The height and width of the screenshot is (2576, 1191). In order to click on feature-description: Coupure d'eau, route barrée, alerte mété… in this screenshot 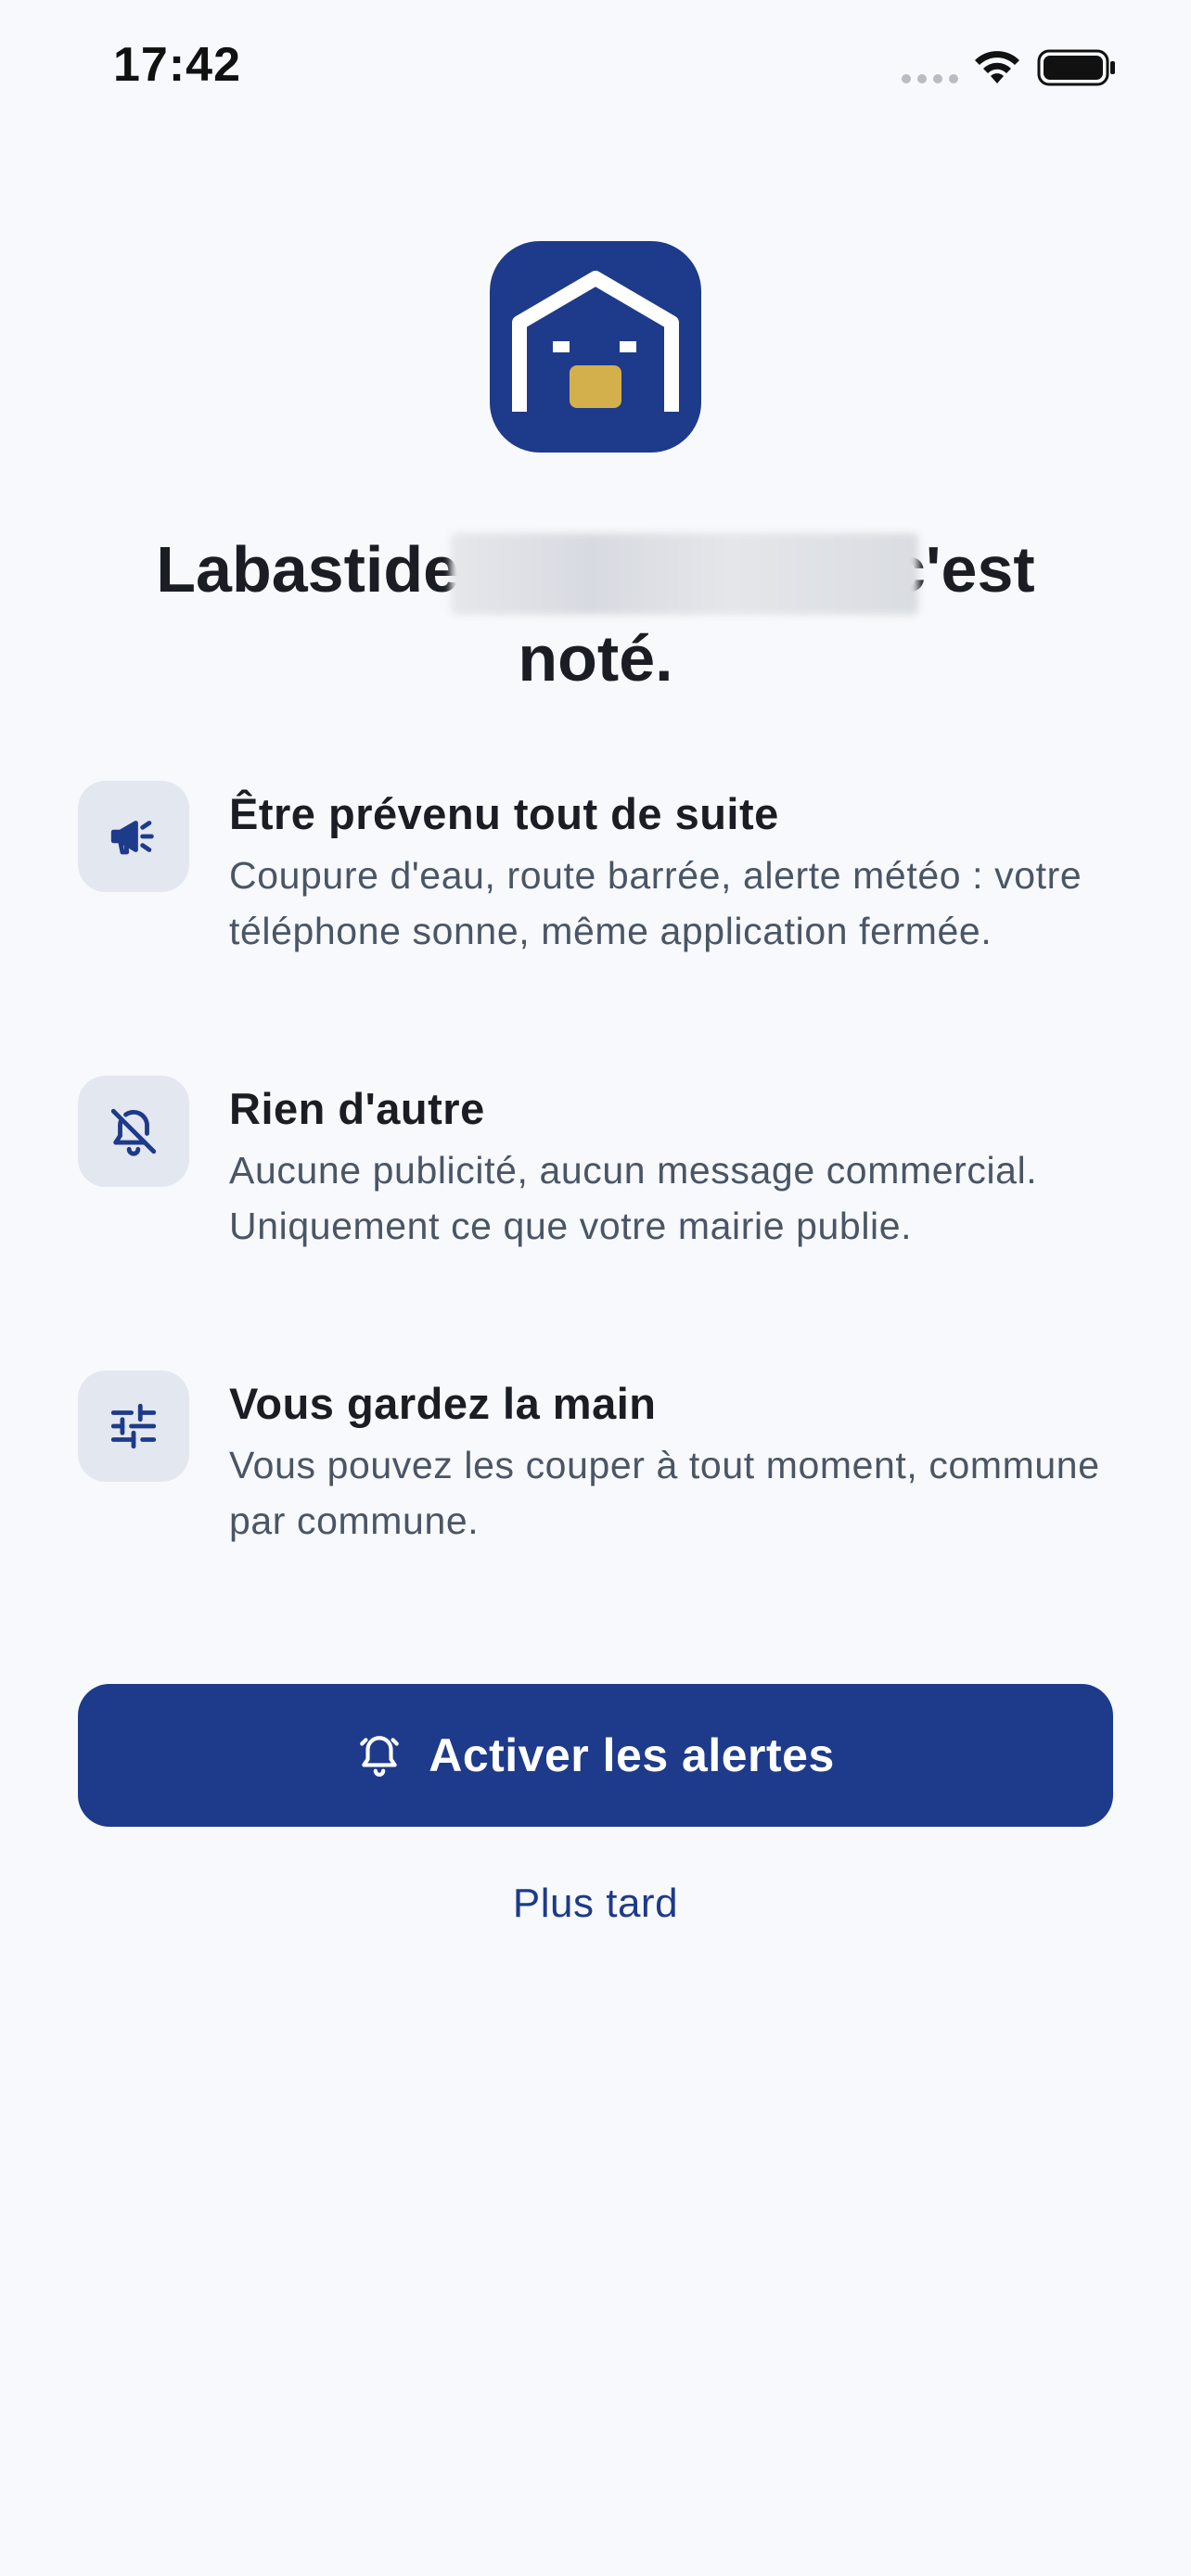, I will do `click(655, 903)`.